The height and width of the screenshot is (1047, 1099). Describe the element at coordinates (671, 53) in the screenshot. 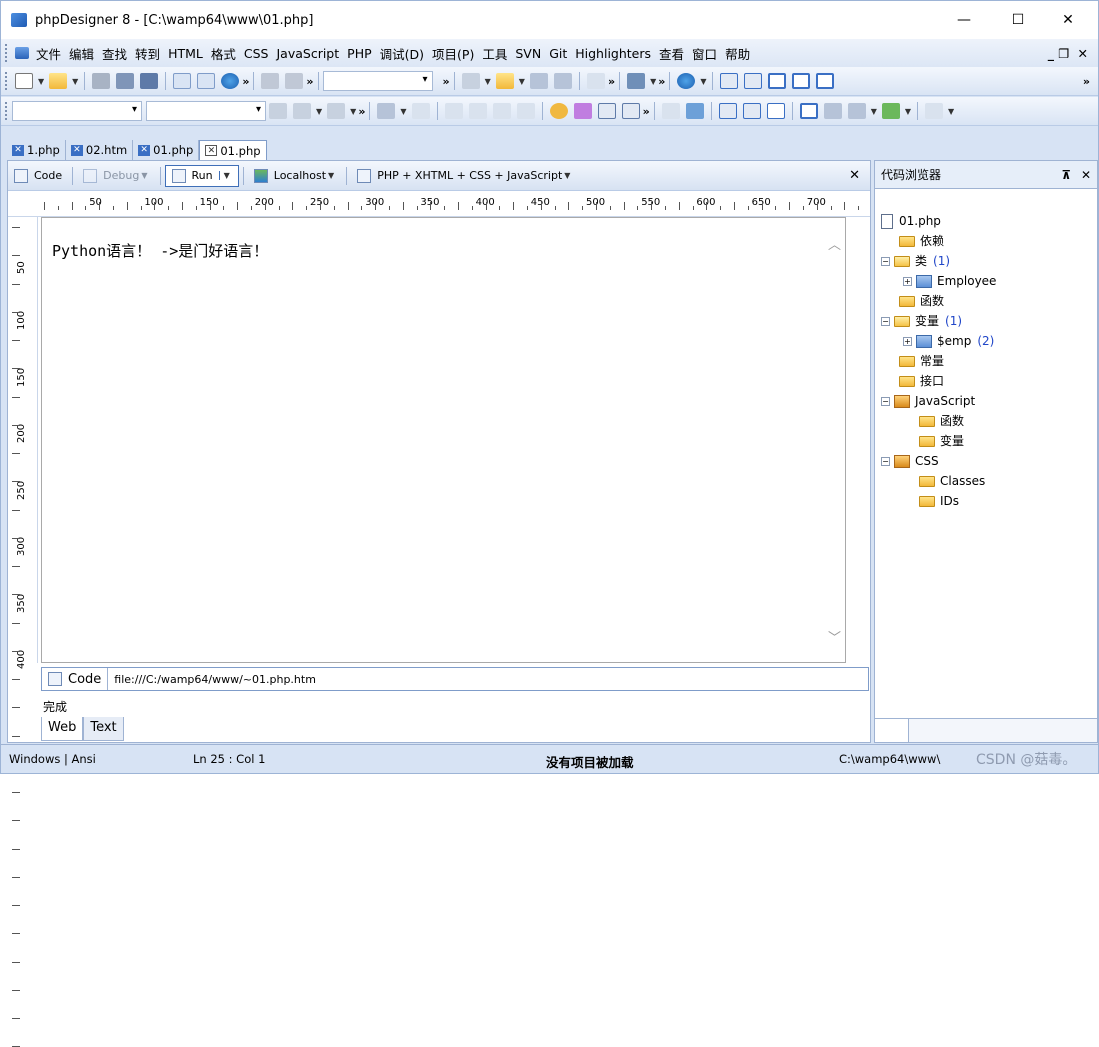

I see `menu-view: 查看` at that location.